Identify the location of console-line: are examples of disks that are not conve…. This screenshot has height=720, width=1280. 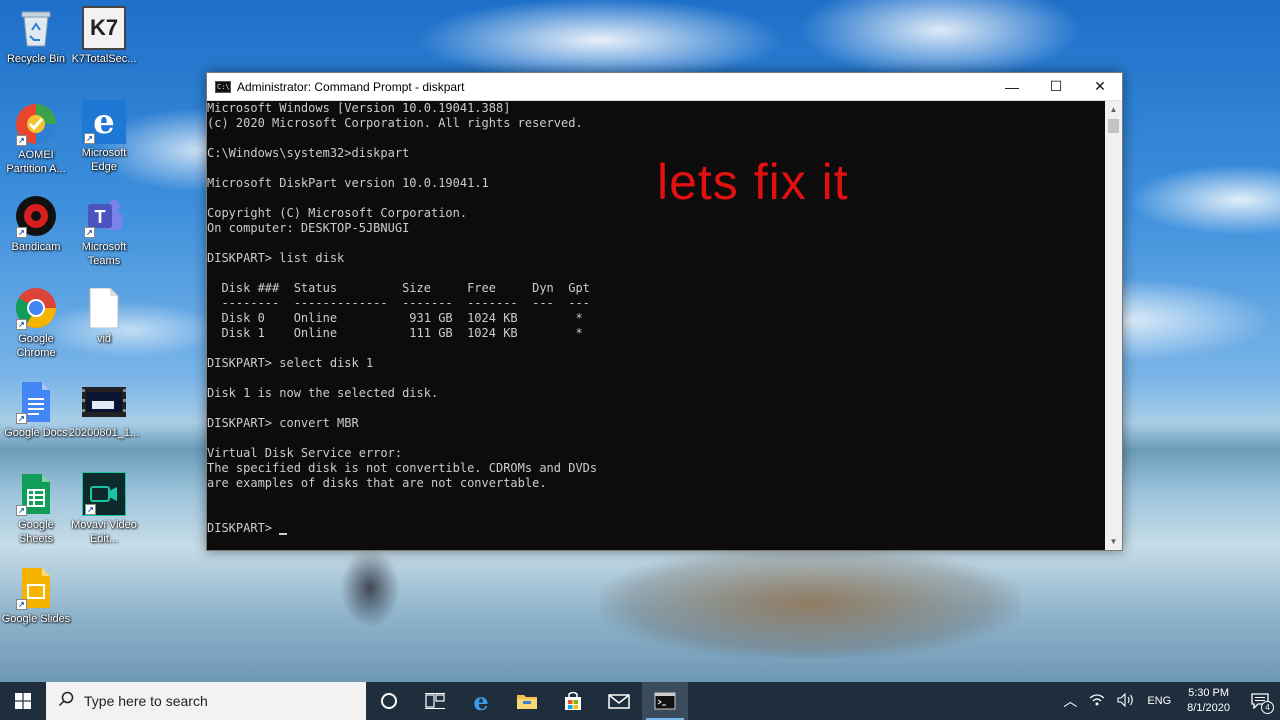
(377, 483).